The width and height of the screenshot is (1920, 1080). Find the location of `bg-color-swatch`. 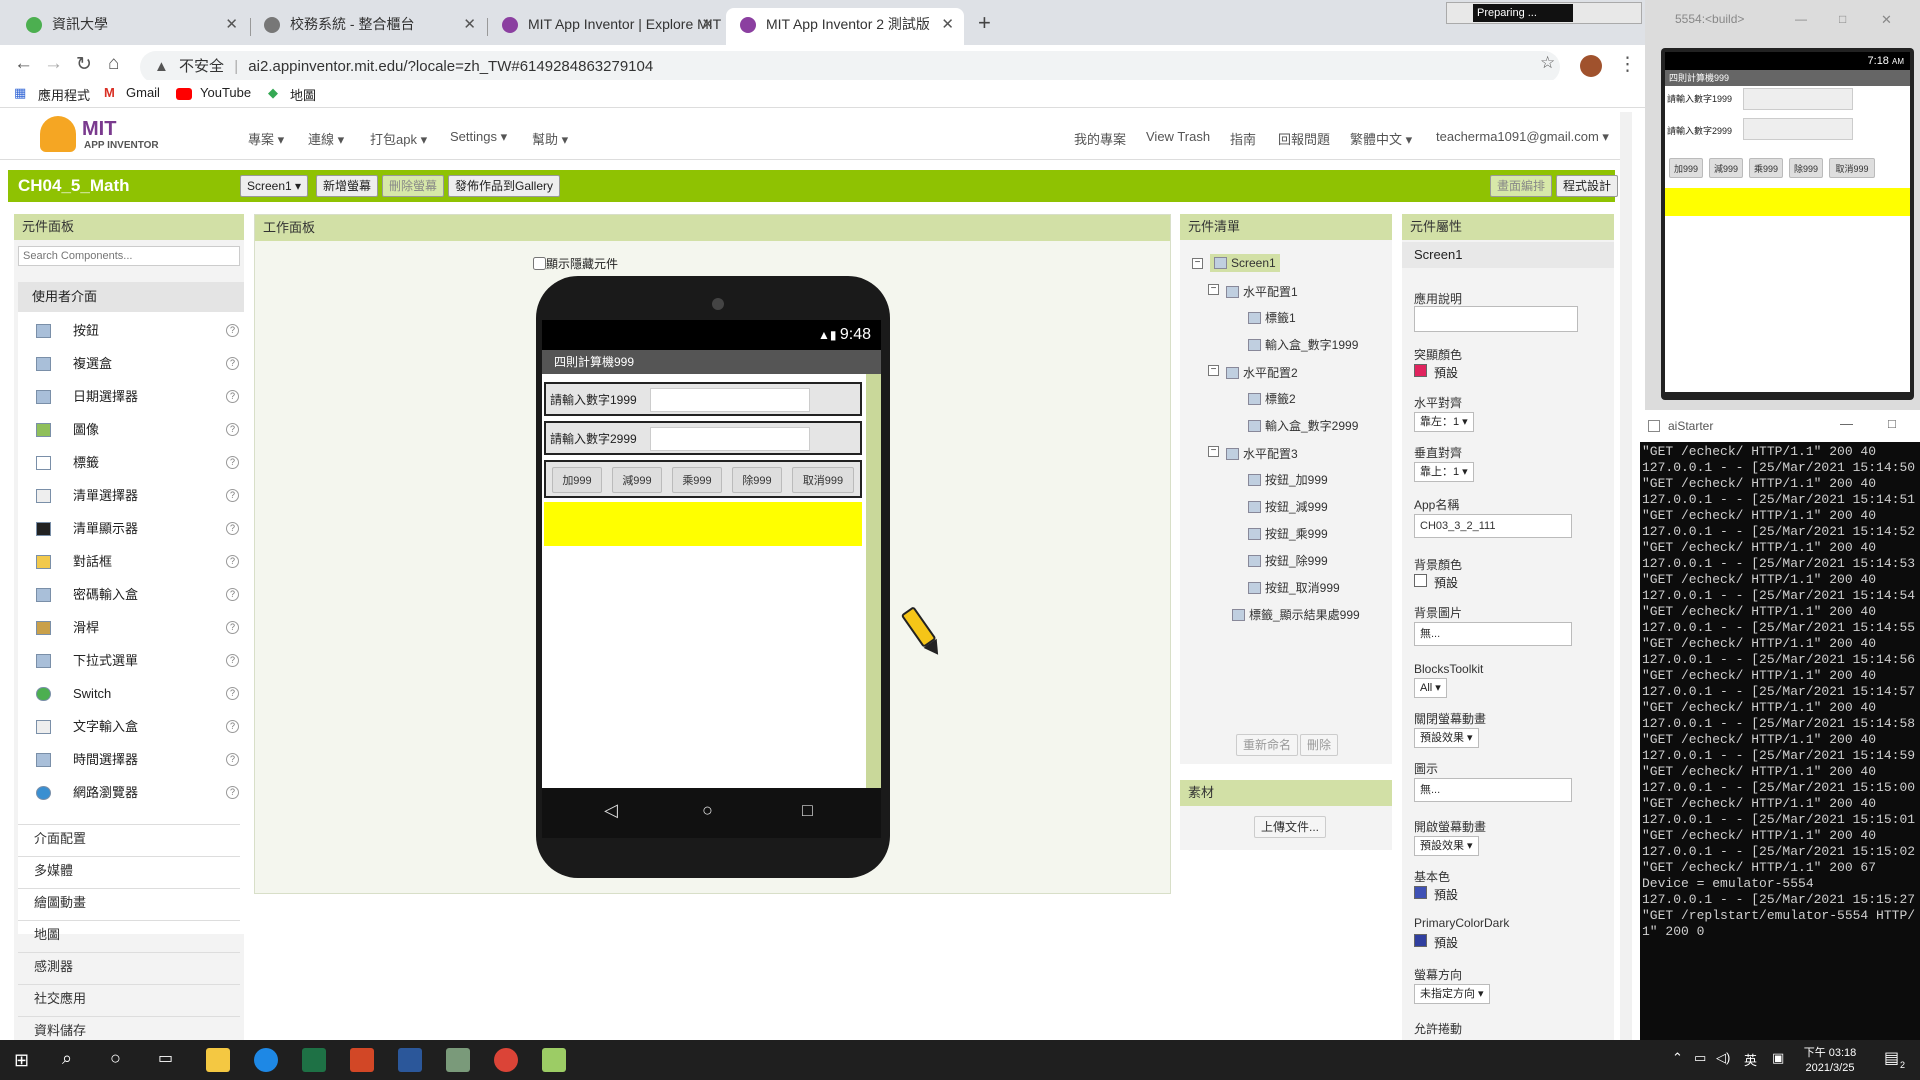

bg-color-swatch is located at coordinates (1420, 580).